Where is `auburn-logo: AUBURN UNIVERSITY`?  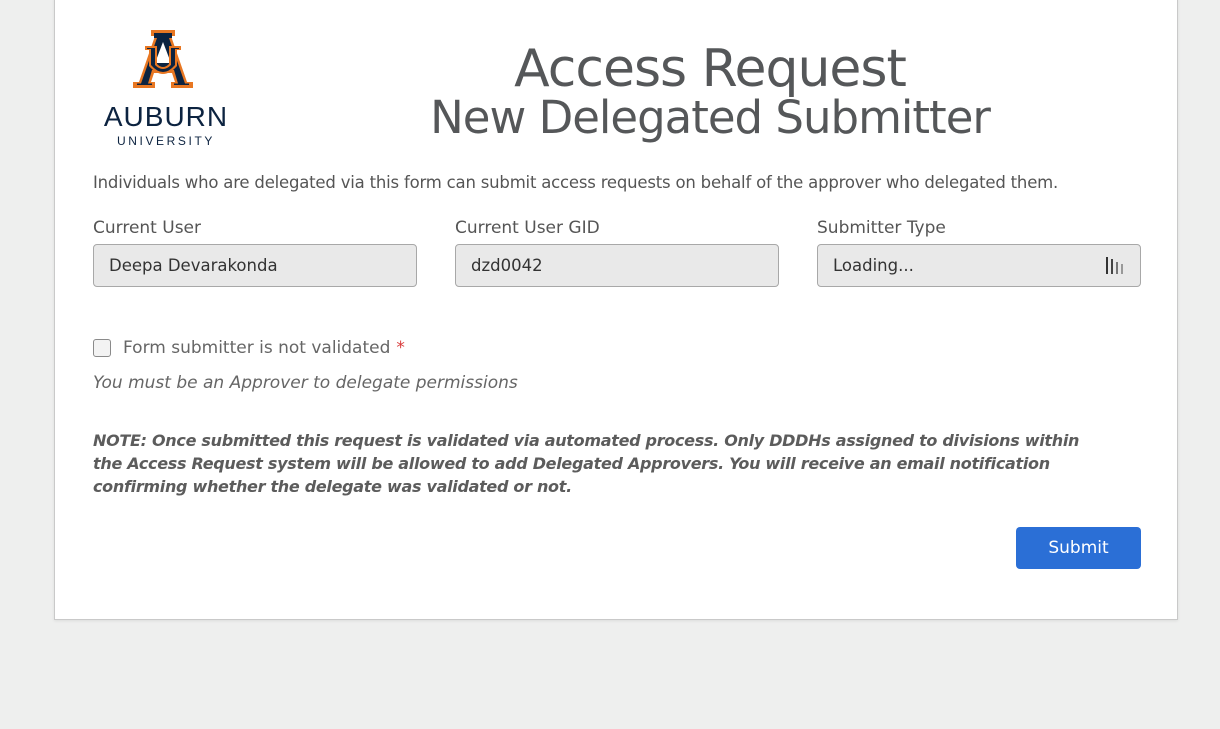
auburn-logo: AUBURN UNIVERSITY is located at coordinates (168, 90).